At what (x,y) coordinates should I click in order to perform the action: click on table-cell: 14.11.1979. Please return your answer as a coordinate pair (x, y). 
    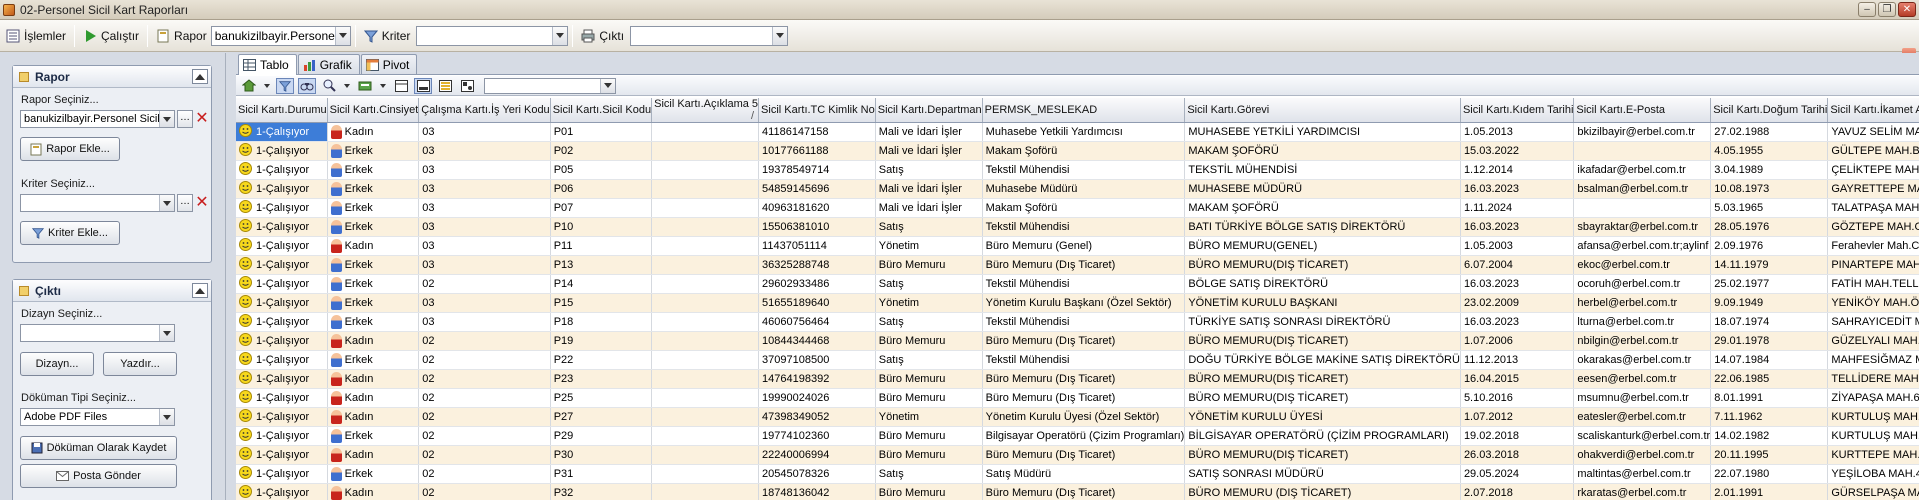
    Looking at the image, I should click on (1769, 265).